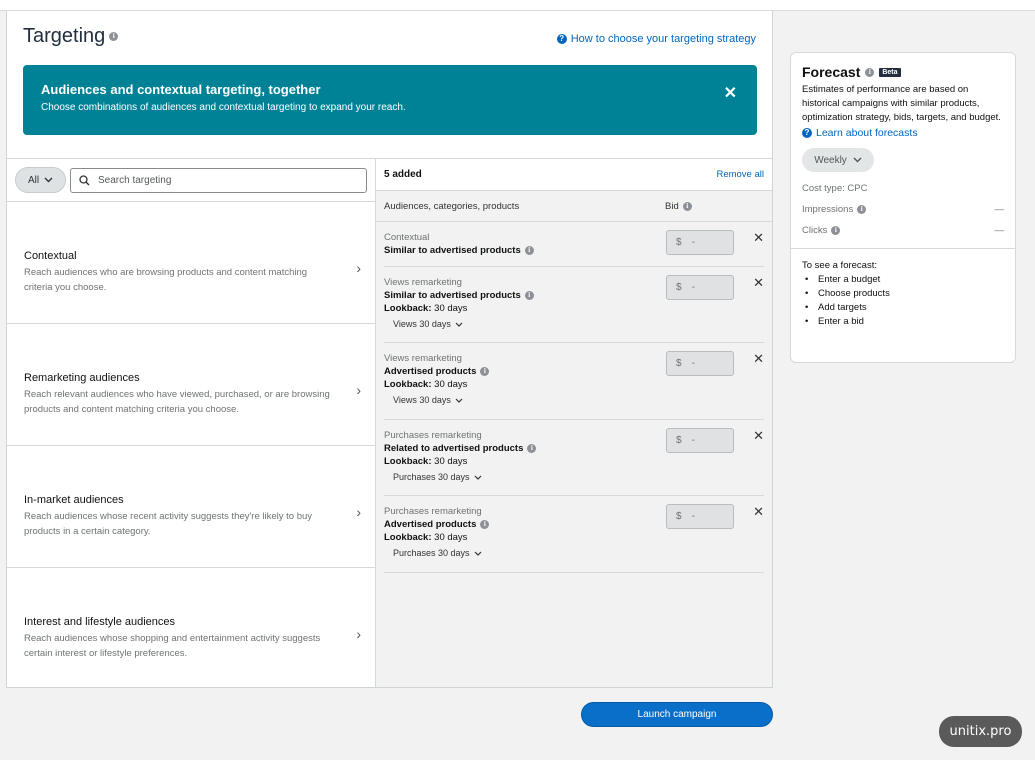  Describe the element at coordinates (903, 72) in the screenshot. I see `forecast-heading: Forecast i Beta` at that location.